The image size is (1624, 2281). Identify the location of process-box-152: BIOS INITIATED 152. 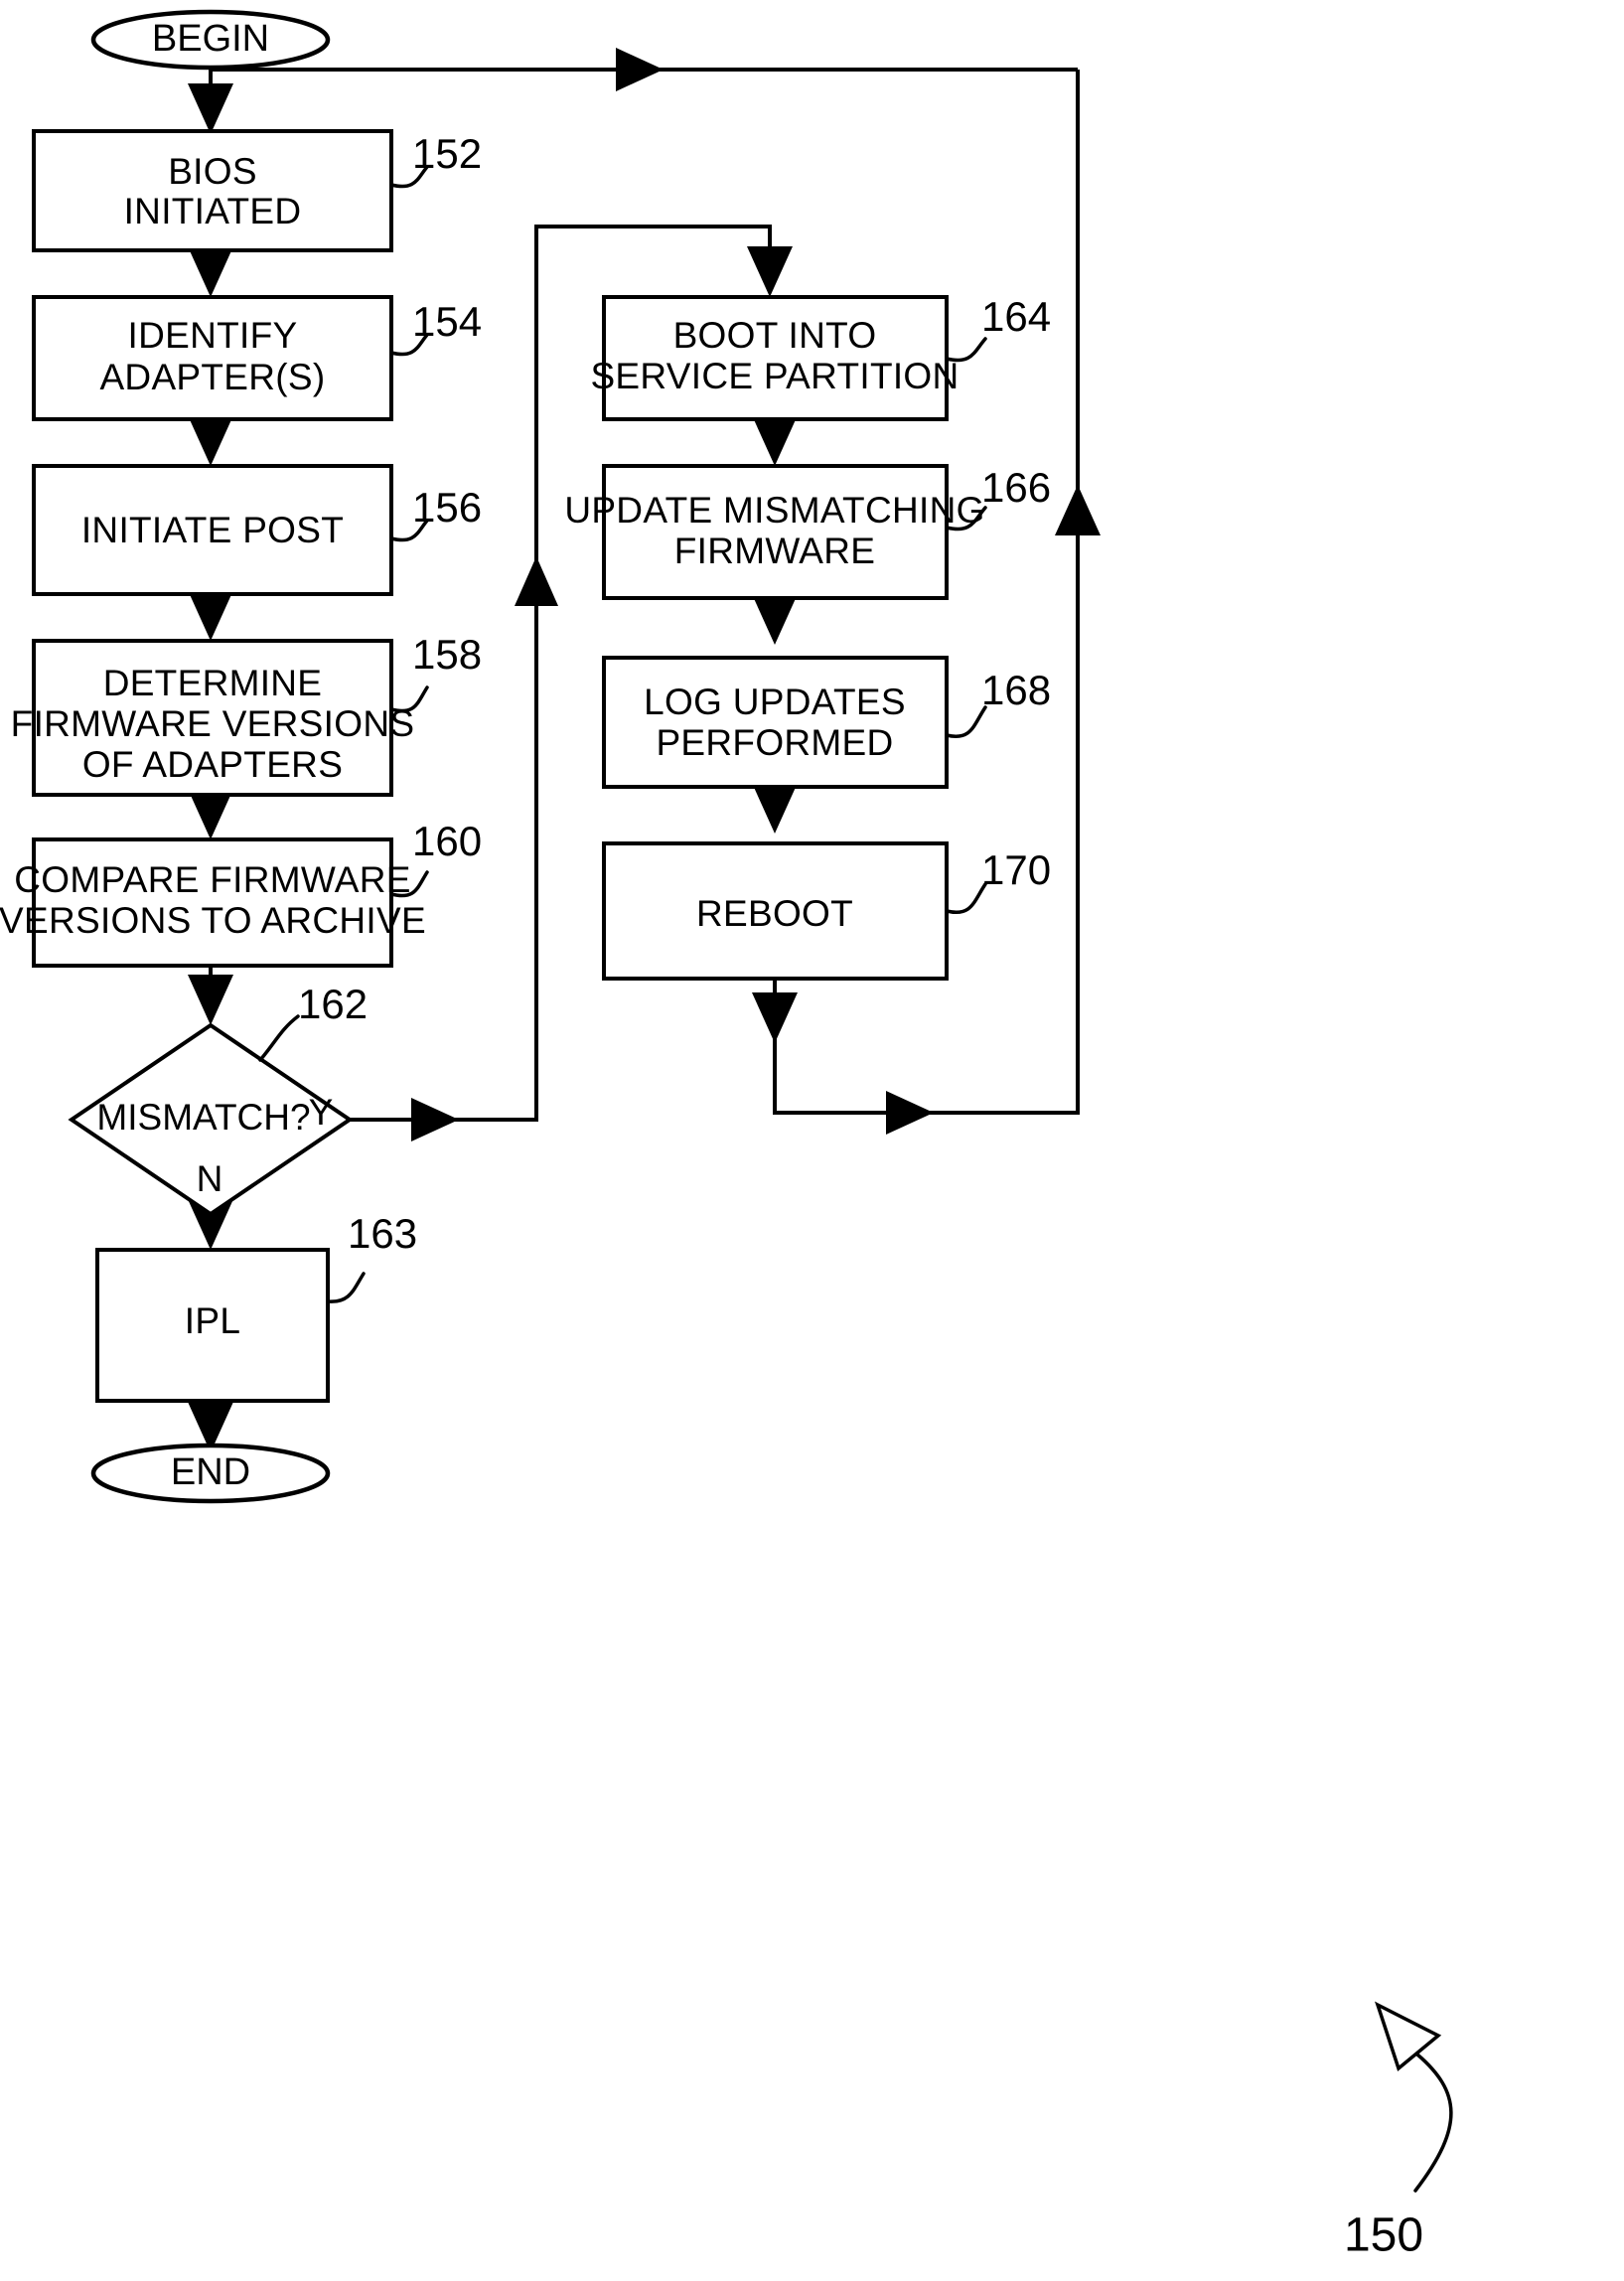
(257, 190).